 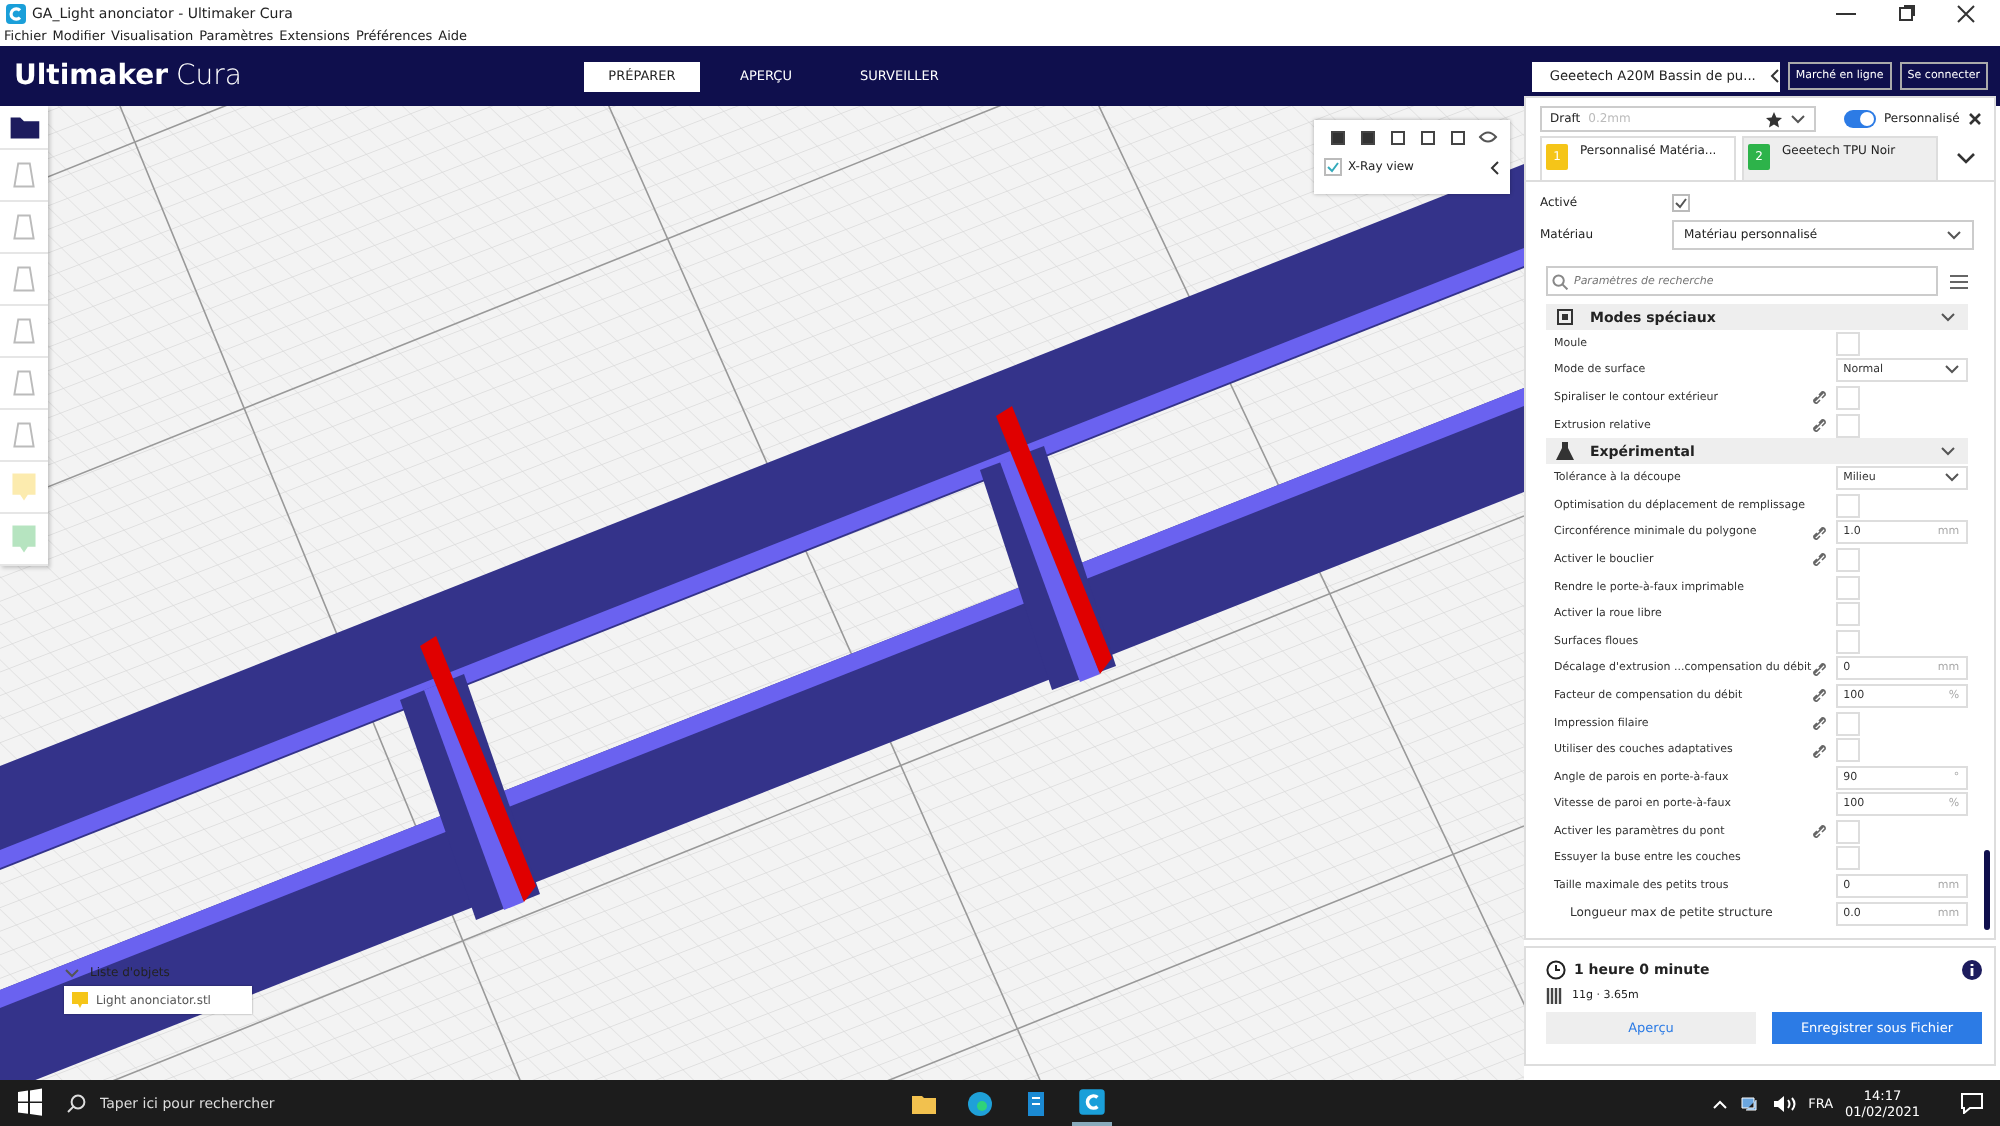 I want to click on scrollbar, so click(x=1986, y=890).